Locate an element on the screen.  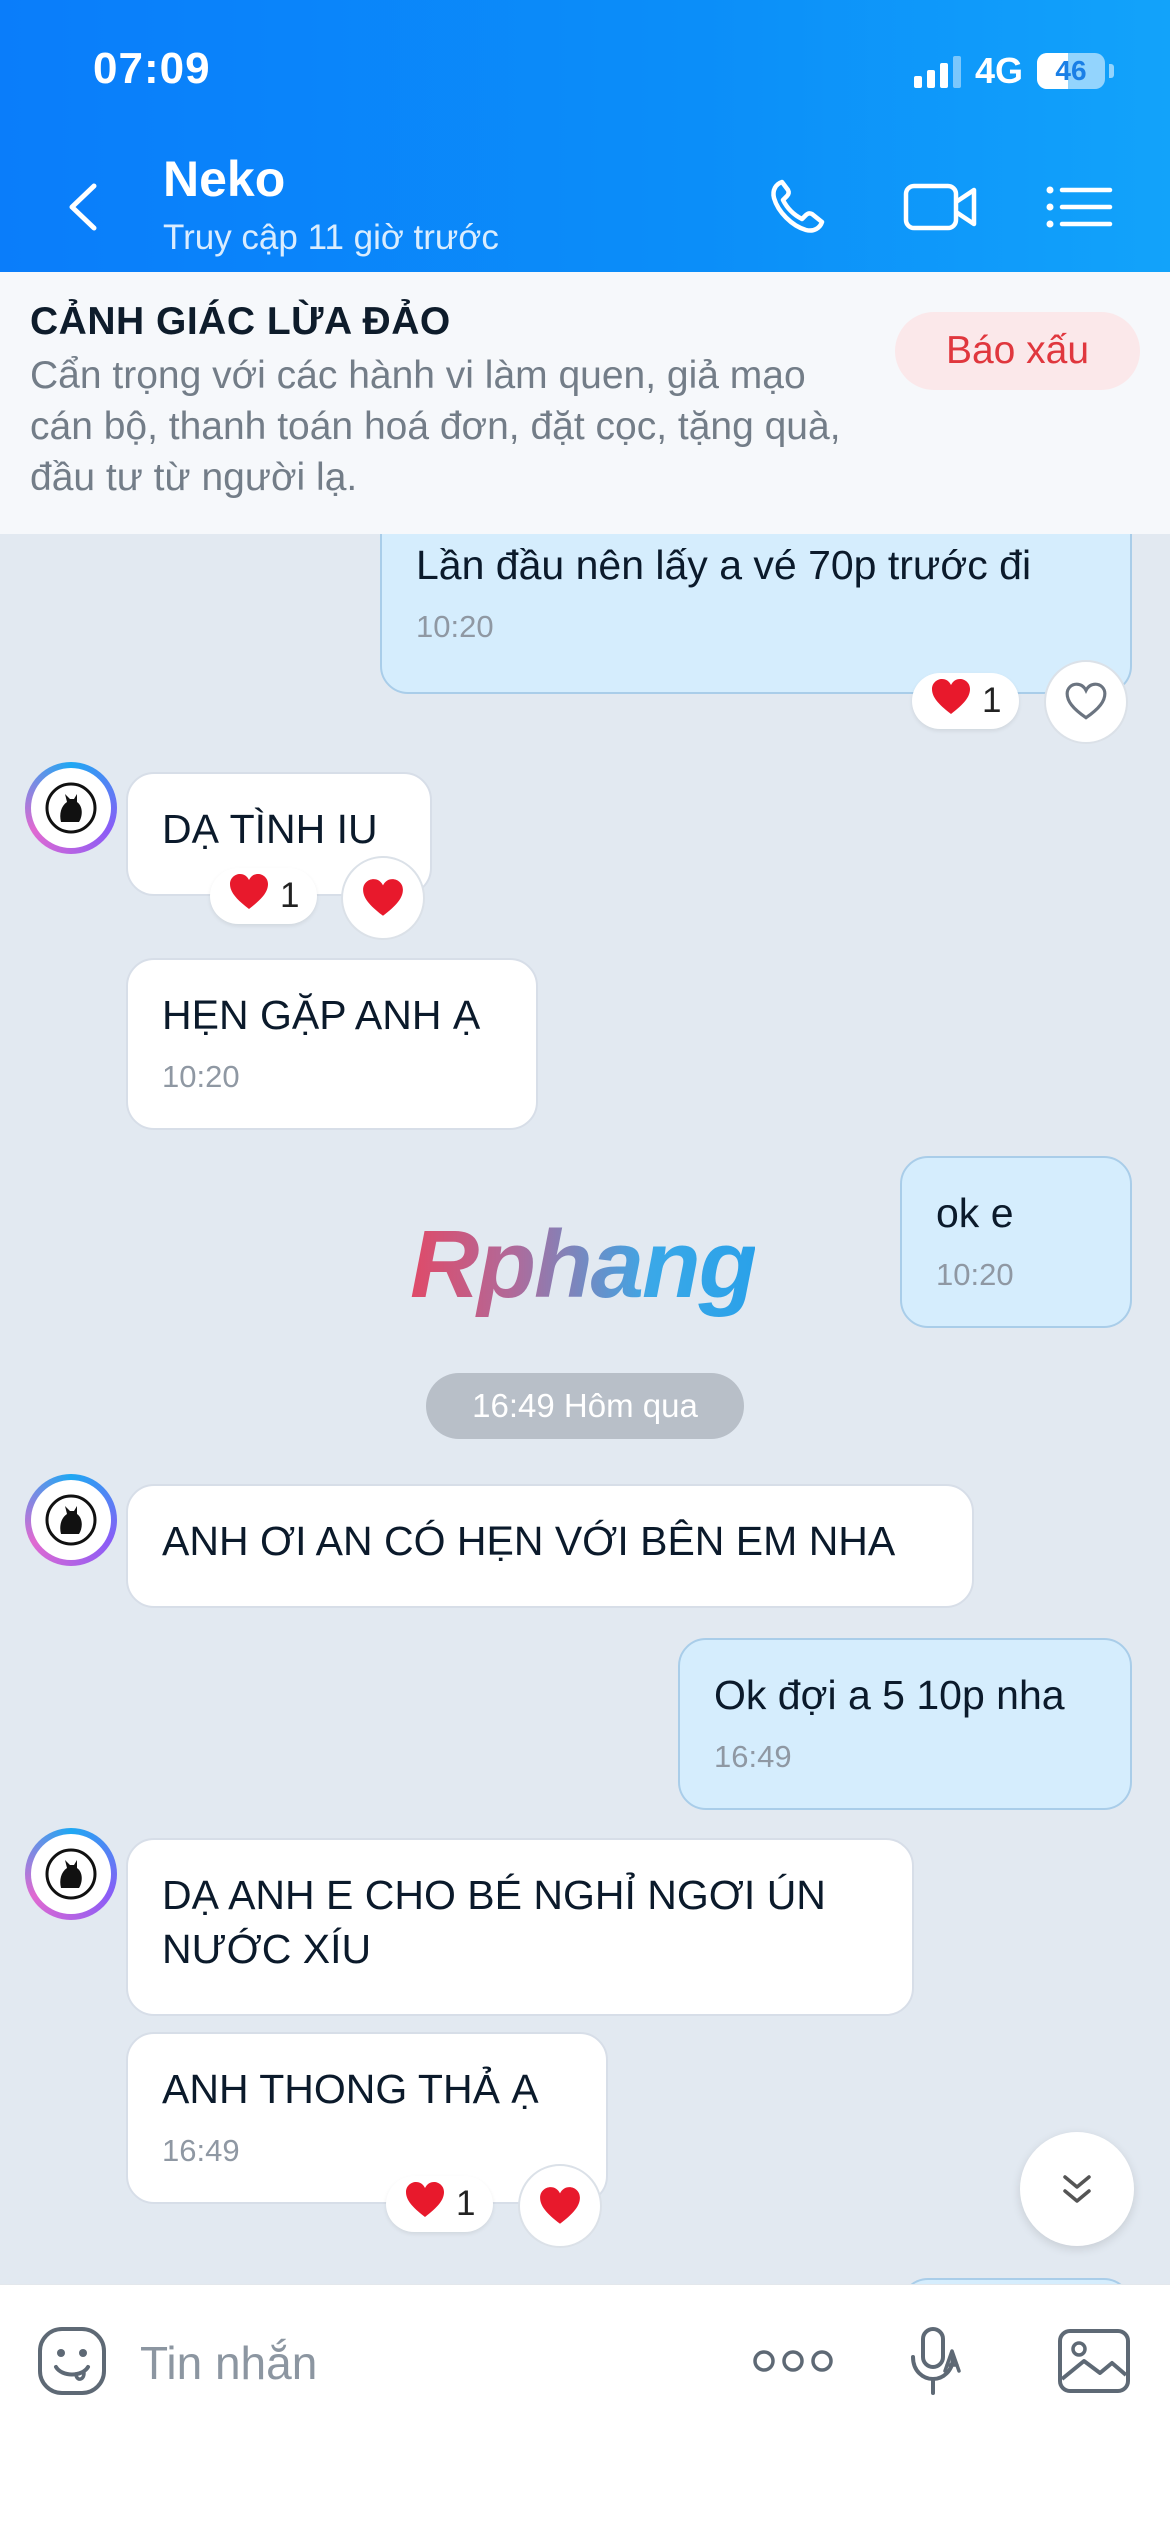
message-text: ok e is located at coordinates (975, 1213).